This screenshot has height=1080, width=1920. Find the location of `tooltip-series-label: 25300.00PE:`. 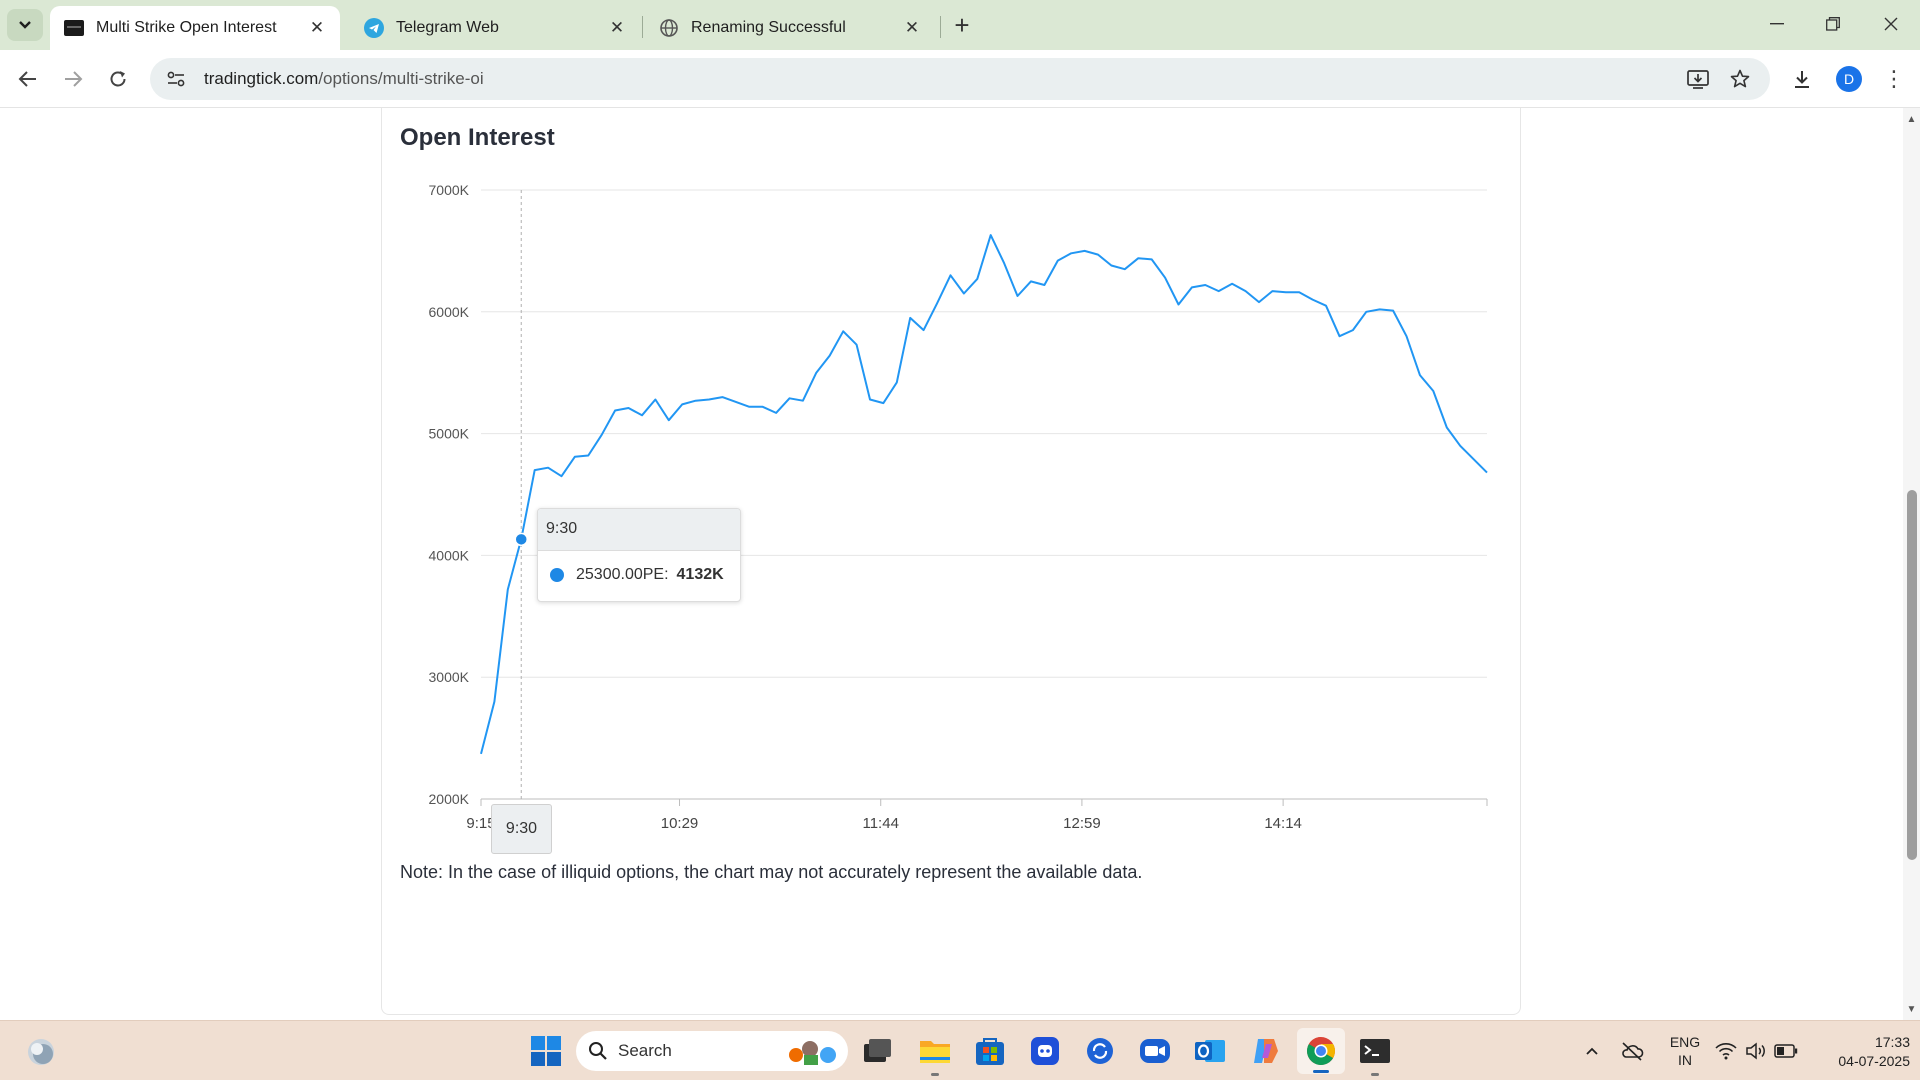

tooltip-series-label: 25300.00PE: is located at coordinates (622, 574).